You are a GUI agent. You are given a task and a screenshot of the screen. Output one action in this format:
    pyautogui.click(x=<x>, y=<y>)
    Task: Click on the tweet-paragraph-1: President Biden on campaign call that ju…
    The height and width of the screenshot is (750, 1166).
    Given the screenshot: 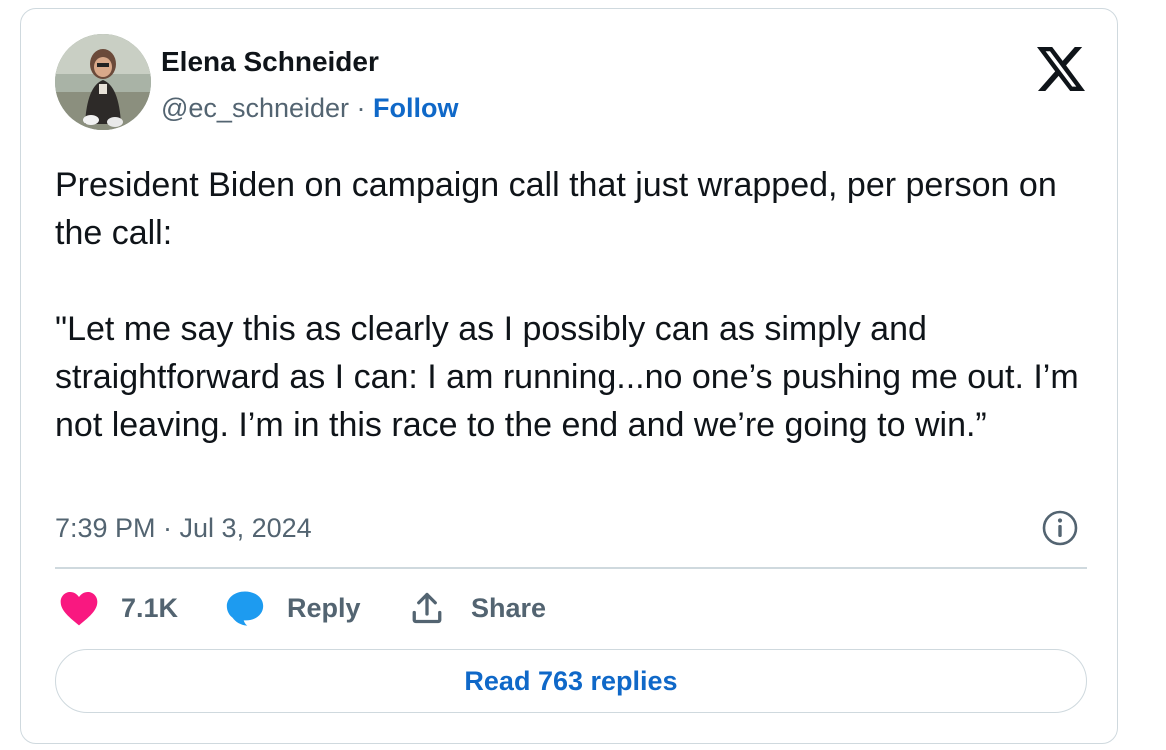 What is the action you would take?
    pyautogui.click(x=561, y=209)
    